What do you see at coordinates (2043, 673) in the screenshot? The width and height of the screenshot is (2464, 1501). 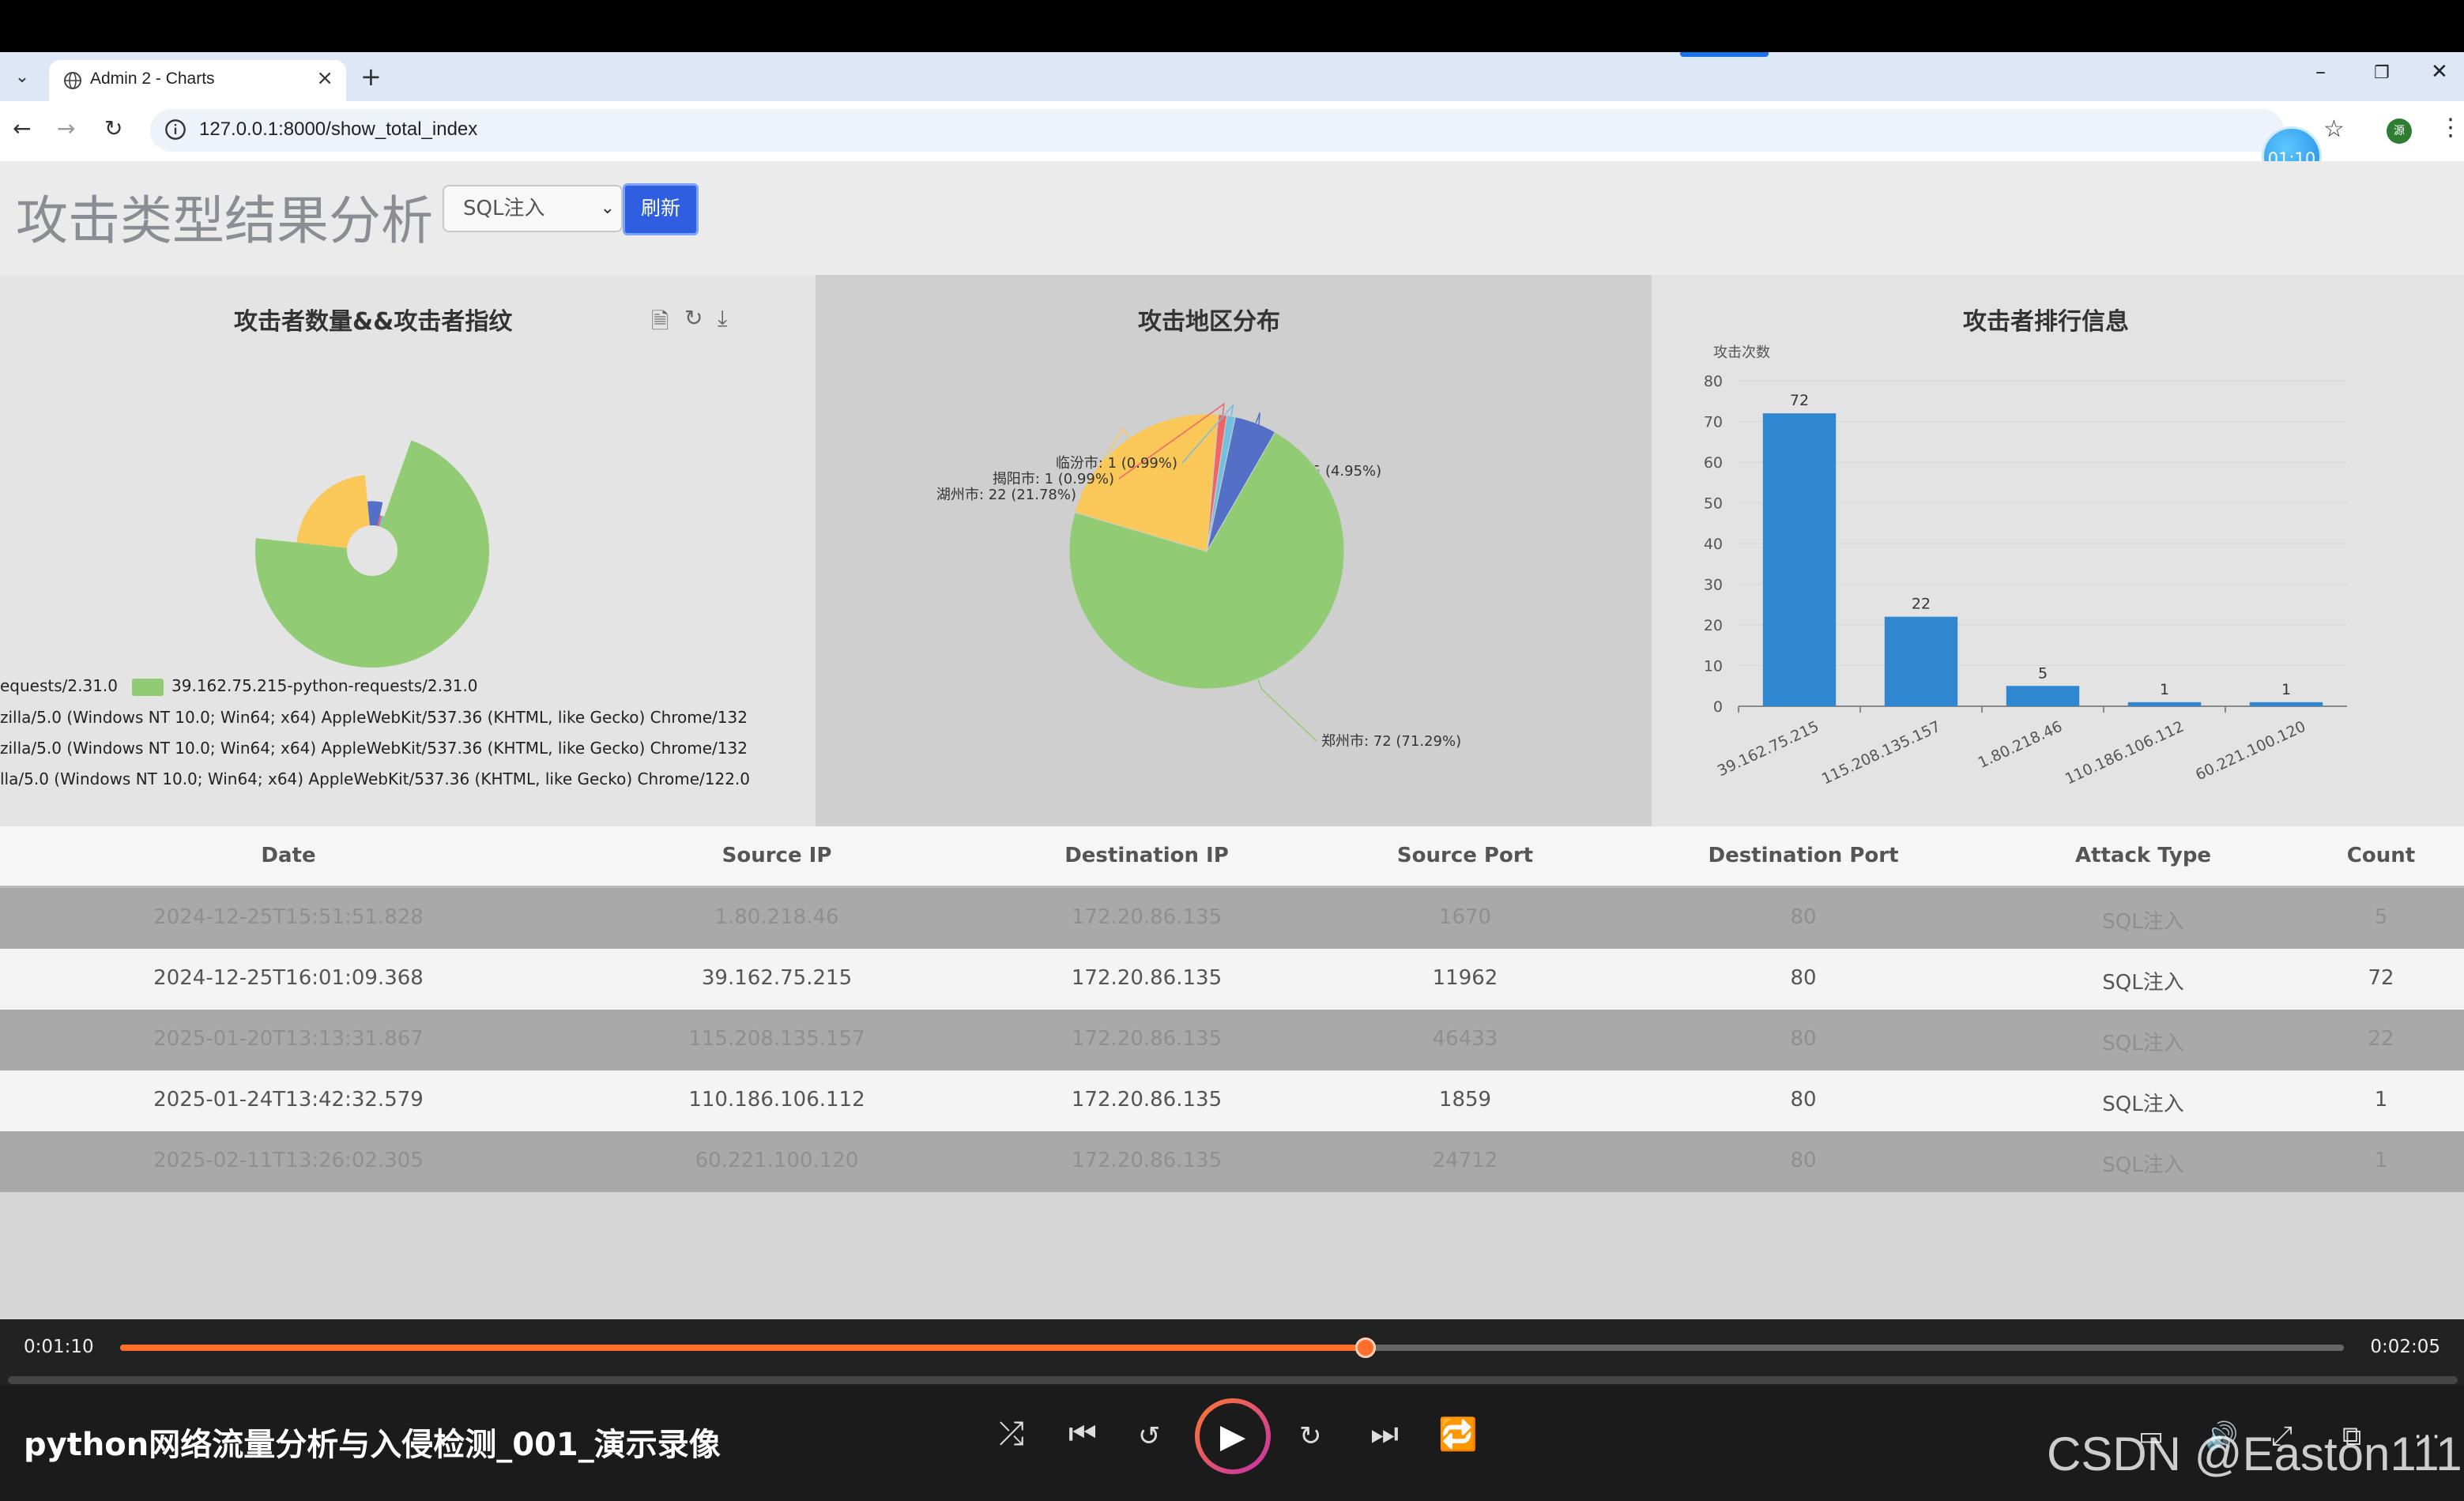 I see `bar-value-label: 5` at bounding box center [2043, 673].